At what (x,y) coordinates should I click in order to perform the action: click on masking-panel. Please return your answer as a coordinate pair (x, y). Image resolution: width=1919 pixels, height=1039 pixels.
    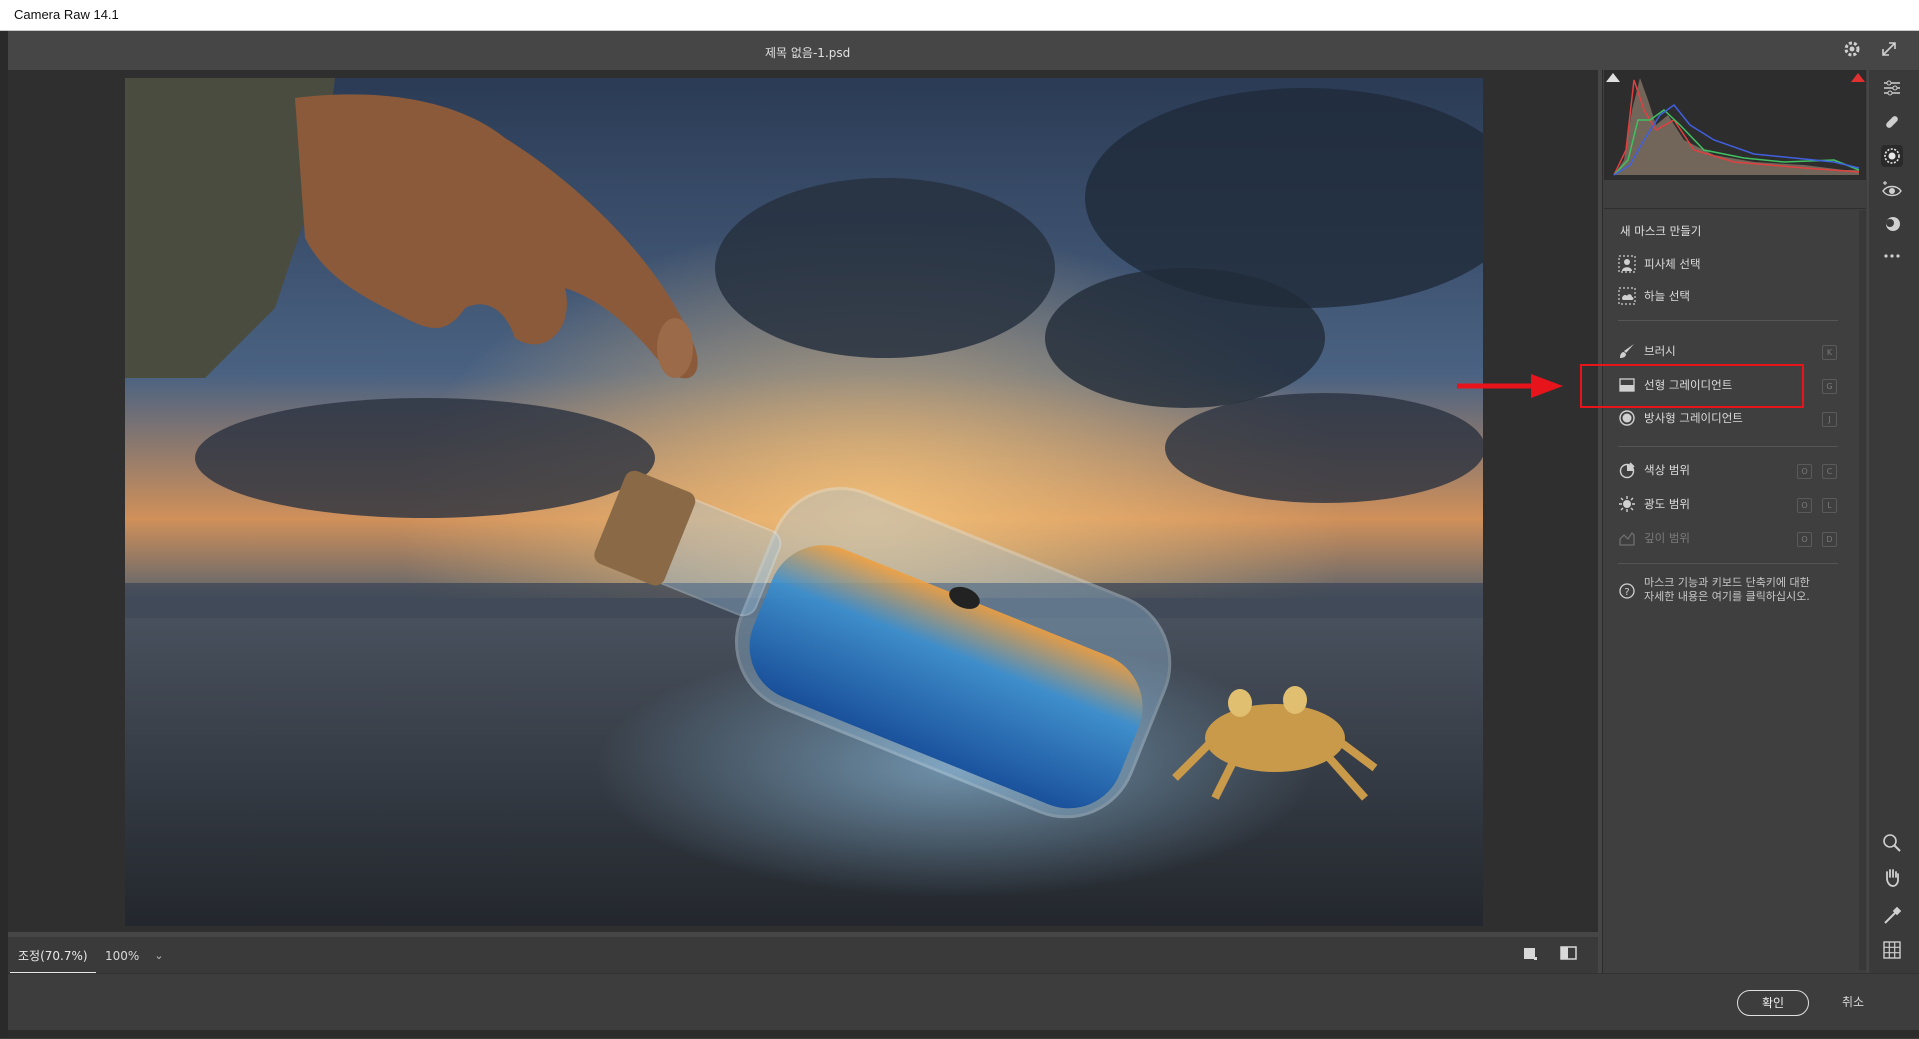
    Looking at the image, I should click on (1734, 522).